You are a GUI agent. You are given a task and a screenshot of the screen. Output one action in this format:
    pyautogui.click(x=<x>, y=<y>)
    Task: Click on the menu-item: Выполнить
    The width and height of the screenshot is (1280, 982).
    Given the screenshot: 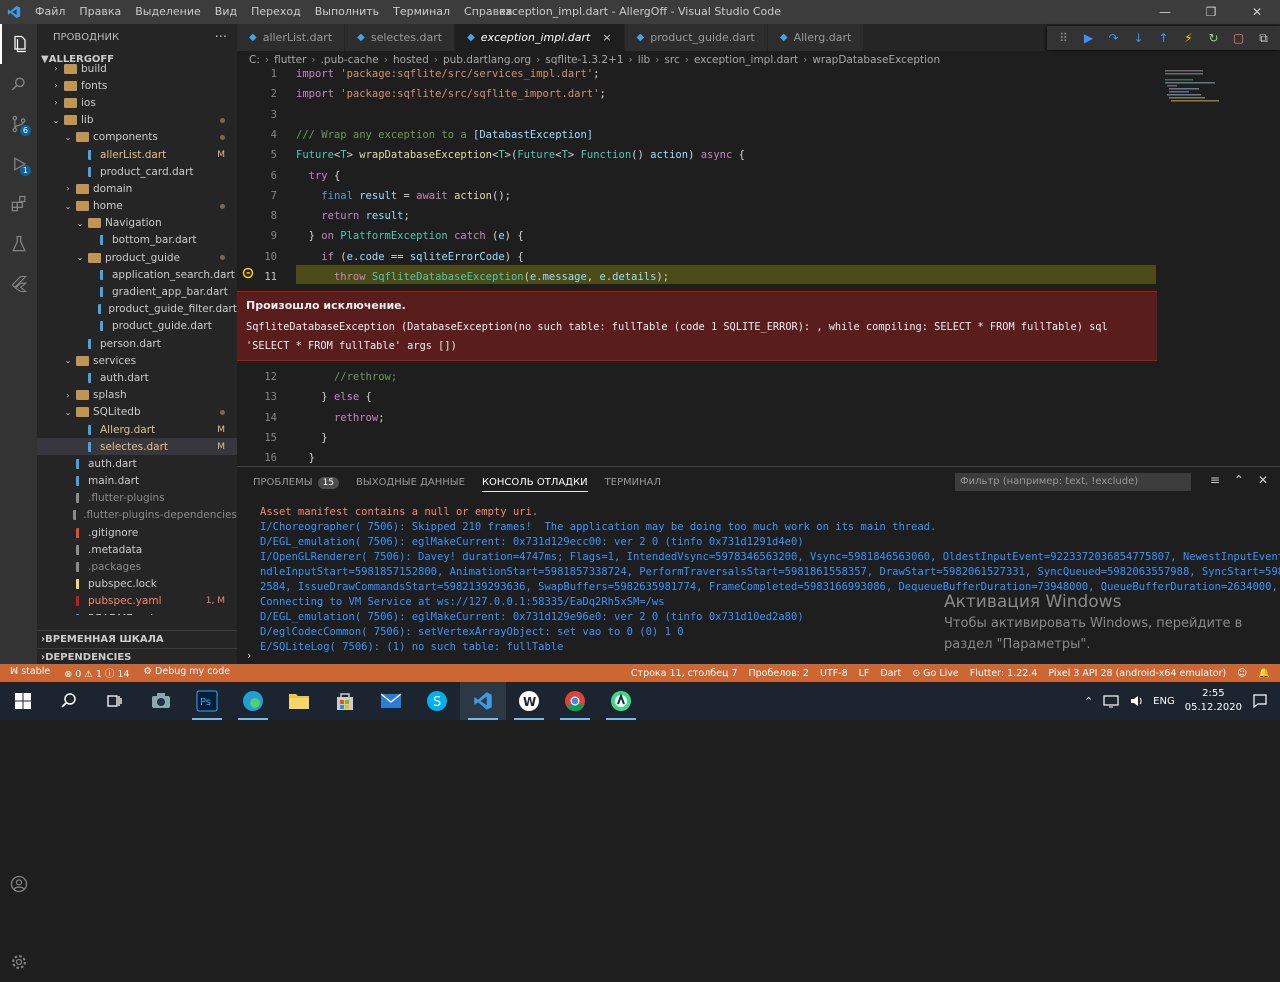 What is the action you would take?
    pyautogui.click(x=347, y=12)
    